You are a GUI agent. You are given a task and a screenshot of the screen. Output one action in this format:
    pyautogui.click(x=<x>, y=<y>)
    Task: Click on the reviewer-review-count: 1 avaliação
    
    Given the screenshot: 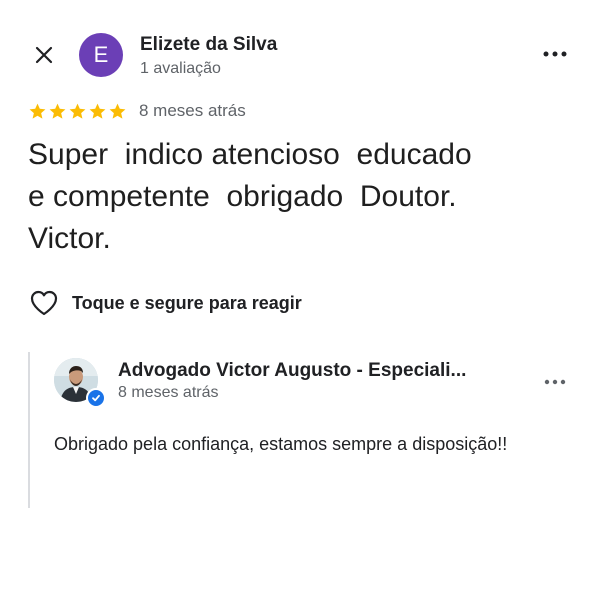 What is the action you would take?
    pyautogui.click(x=180, y=68)
    